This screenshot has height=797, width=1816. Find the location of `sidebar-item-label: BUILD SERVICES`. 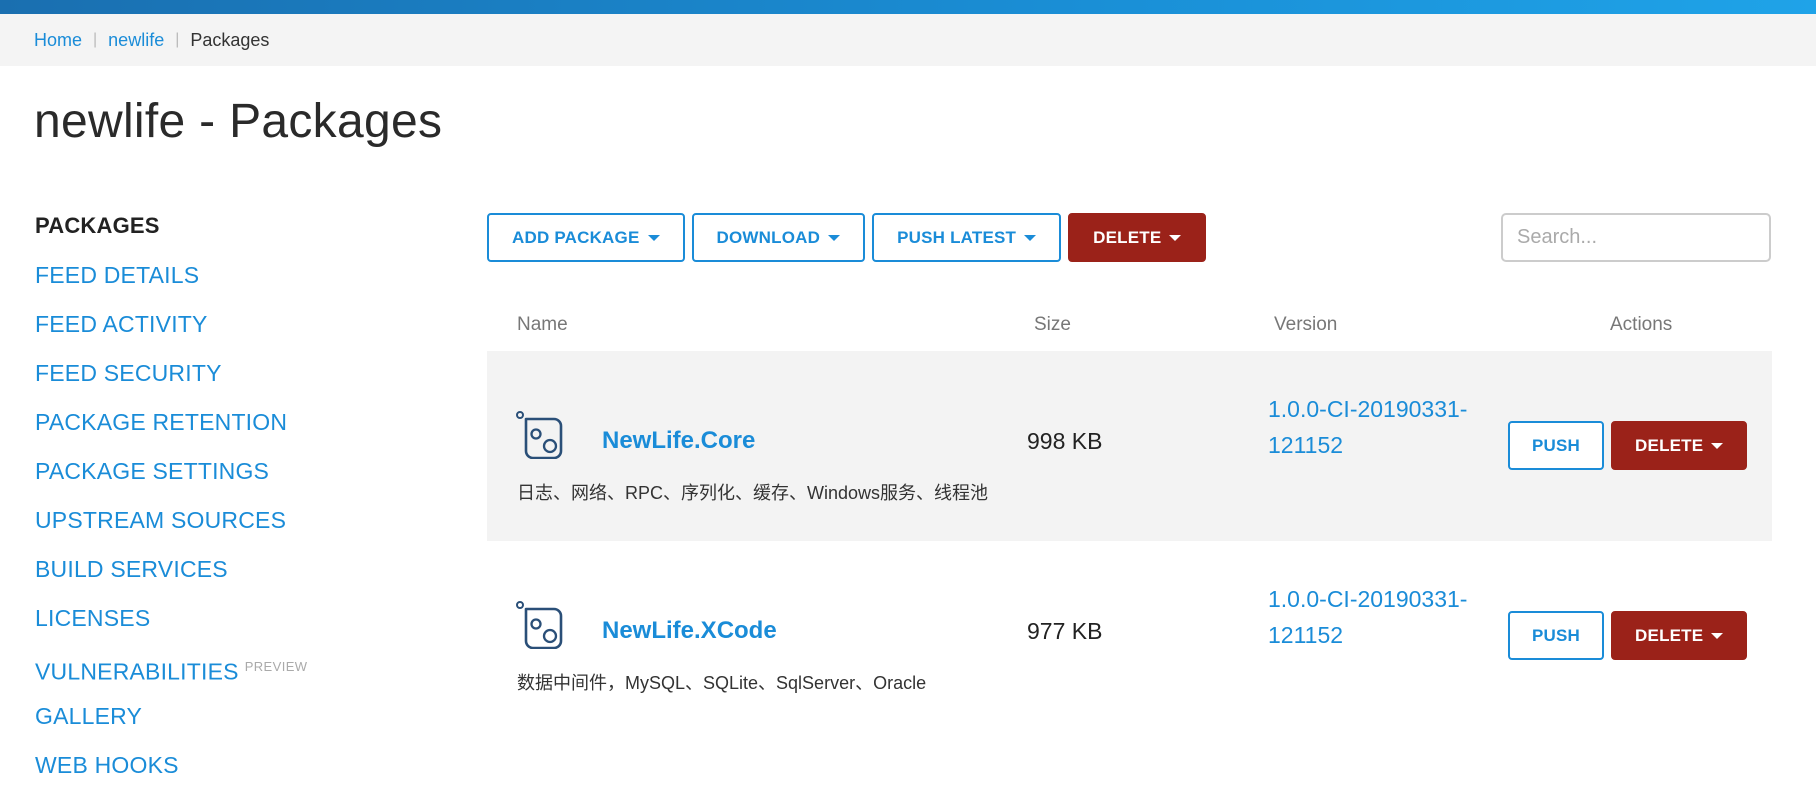

sidebar-item-label: BUILD SERVICES is located at coordinates (131, 569).